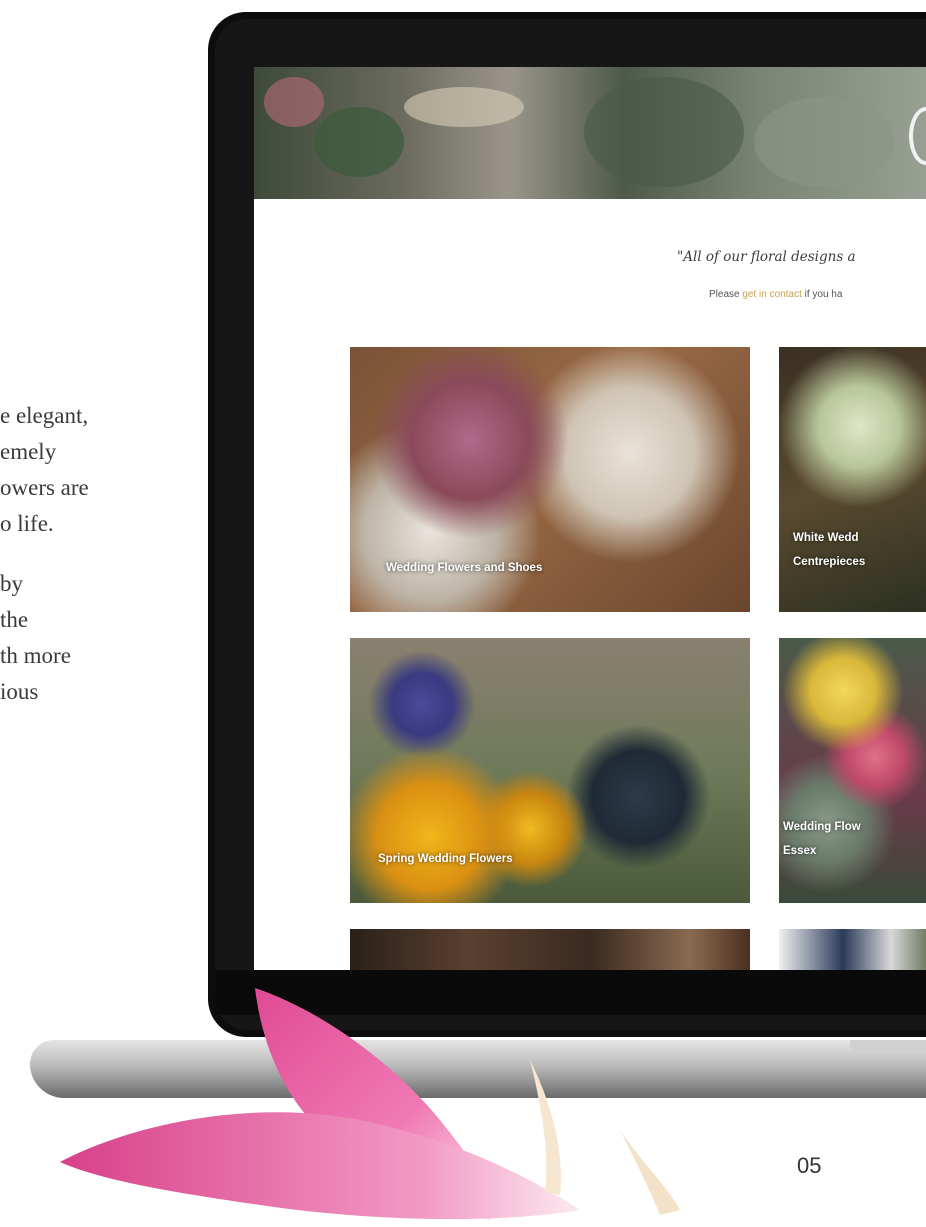 This screenshot has width=926, height=1227. What do you see at coordinates (28, 451) in the screenshot?
I see `text-line: emely` at bounding box center [28, 451].